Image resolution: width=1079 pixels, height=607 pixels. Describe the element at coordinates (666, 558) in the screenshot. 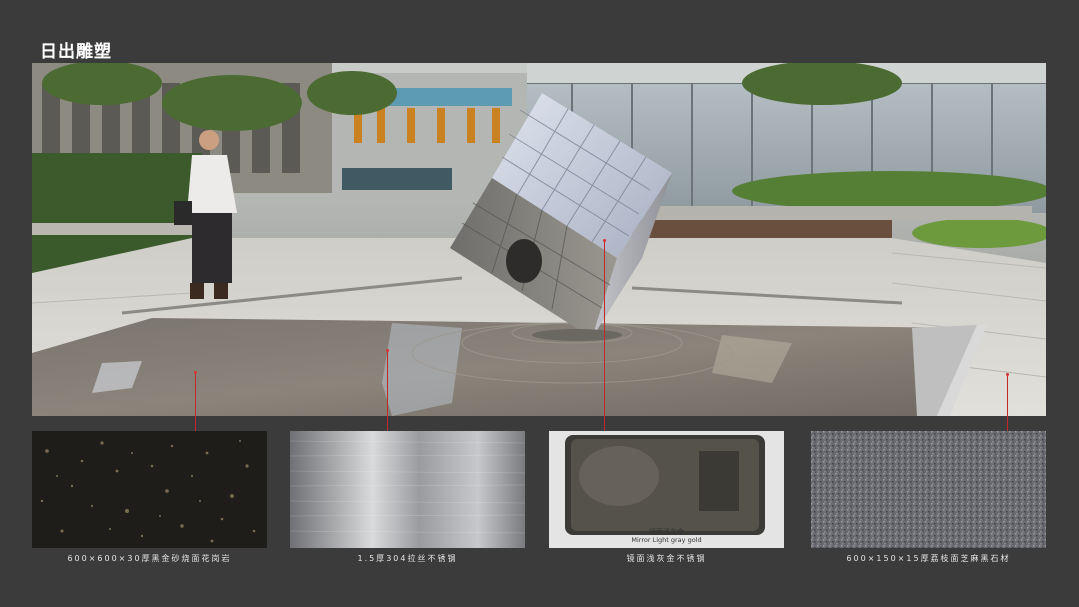

I see `caption-mirror-steel: 镜面浅灰金不锈钢` at that location.